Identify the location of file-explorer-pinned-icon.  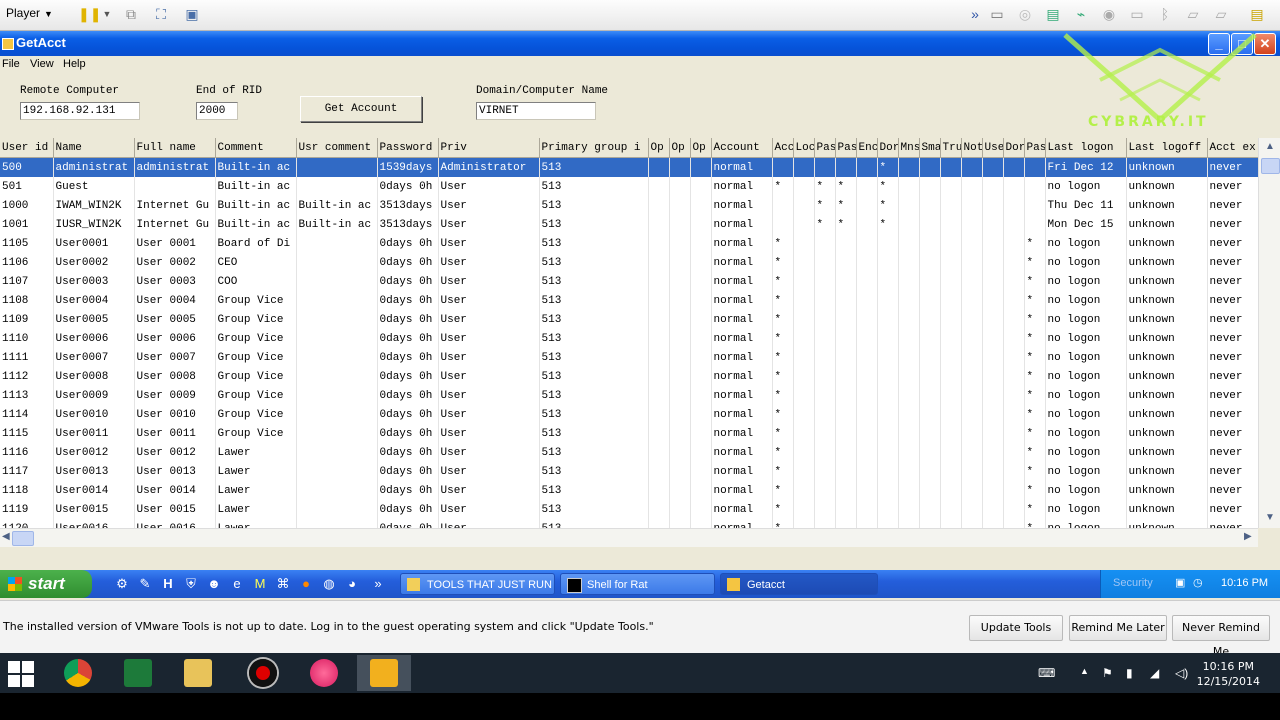
(198, 673).